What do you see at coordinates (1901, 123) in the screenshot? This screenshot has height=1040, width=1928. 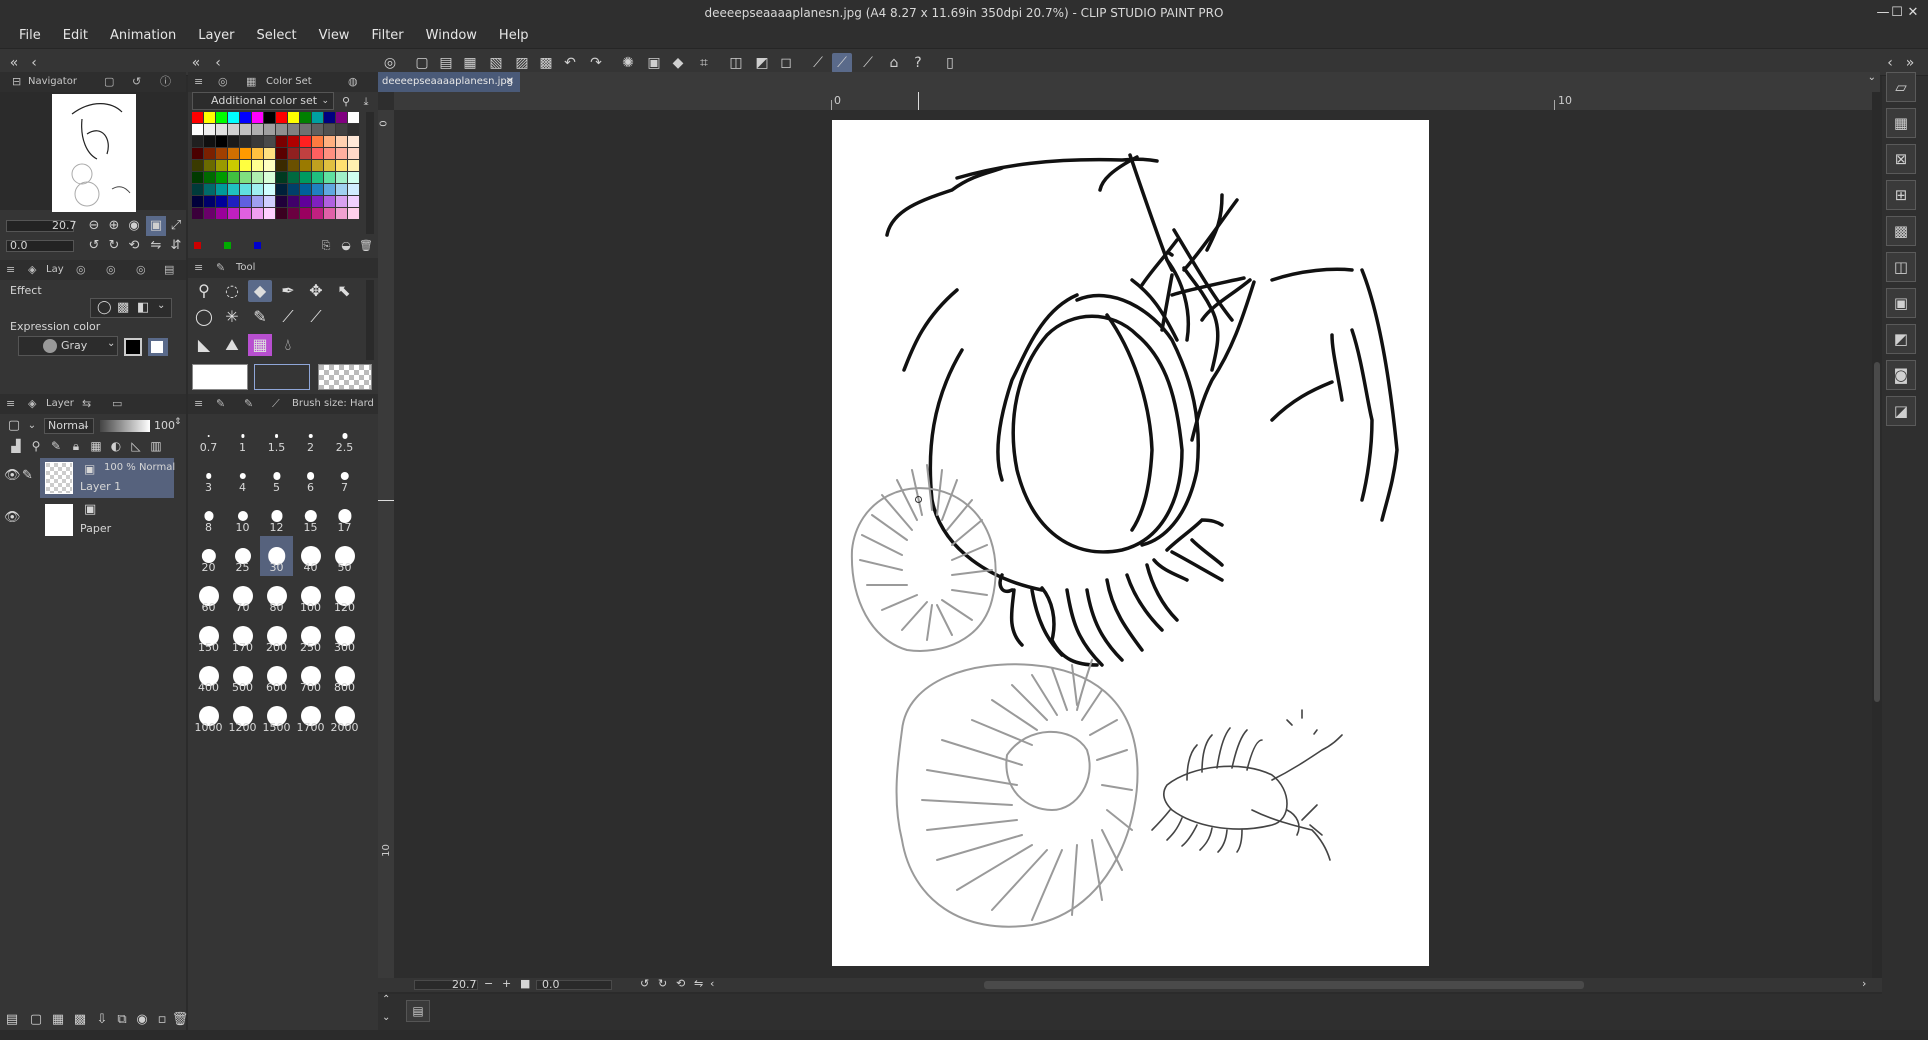 I see `material-icon: ▦` at bounding box center [1901, 123].